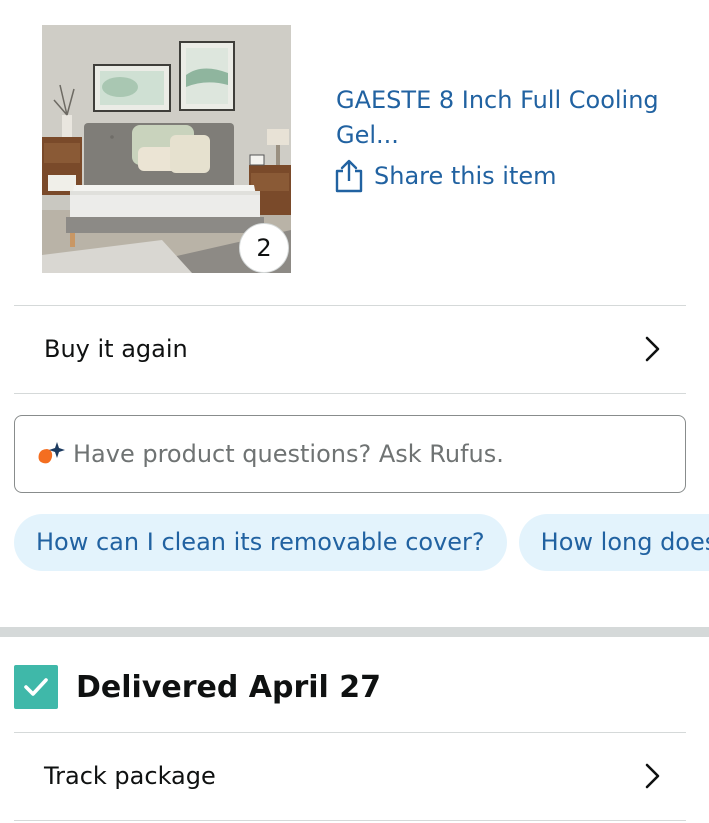 The height and width of the screenshot is (823, 709). I want to click on section-separator, so click(354, 632).